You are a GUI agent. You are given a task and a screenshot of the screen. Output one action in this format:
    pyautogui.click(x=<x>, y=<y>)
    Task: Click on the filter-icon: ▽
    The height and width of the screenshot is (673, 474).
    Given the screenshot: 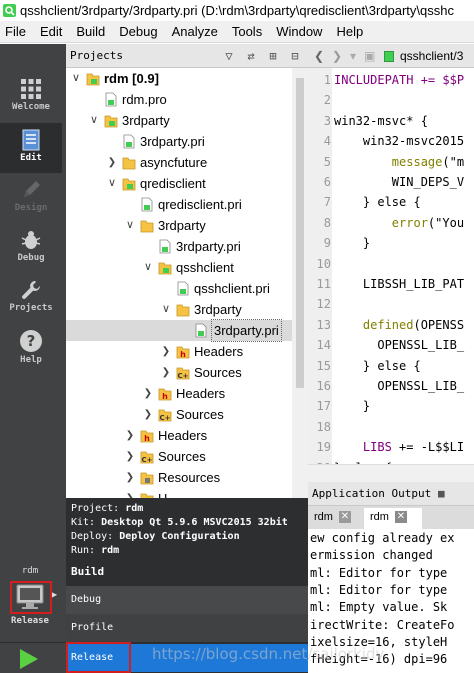 What is the action you would take?
    pyautogui.click(x=229, y=56)
    